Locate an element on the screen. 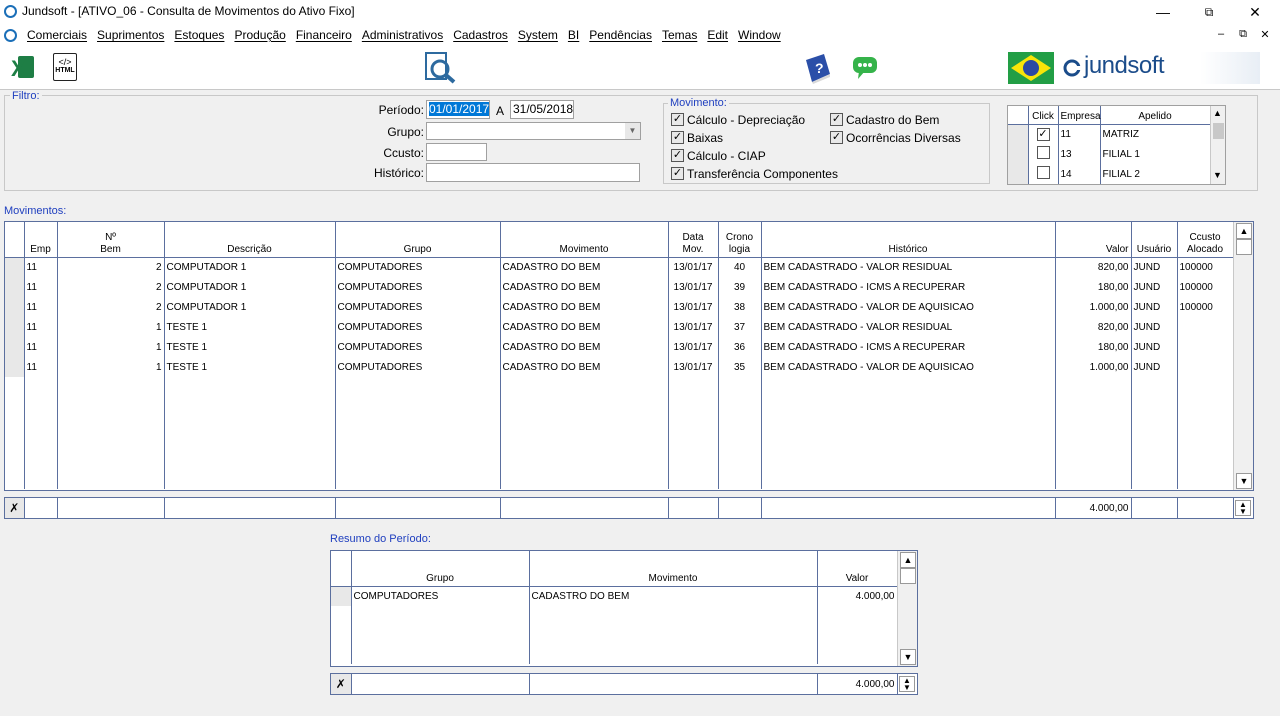 This screenshot has width=1280, height=716. menu-item-suprimentos: Suprimentos is located at coordinates (130, 35).